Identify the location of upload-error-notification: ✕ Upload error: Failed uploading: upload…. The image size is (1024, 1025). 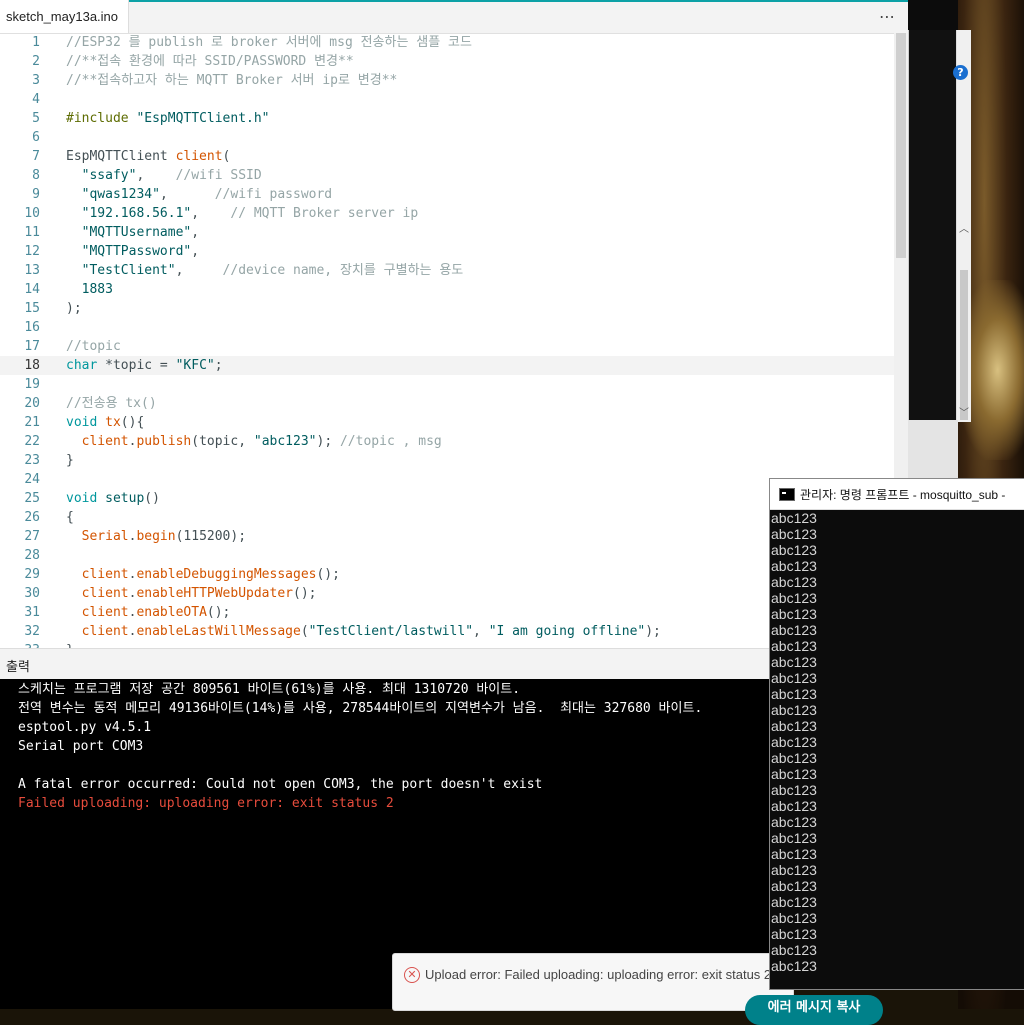
(637, 989).